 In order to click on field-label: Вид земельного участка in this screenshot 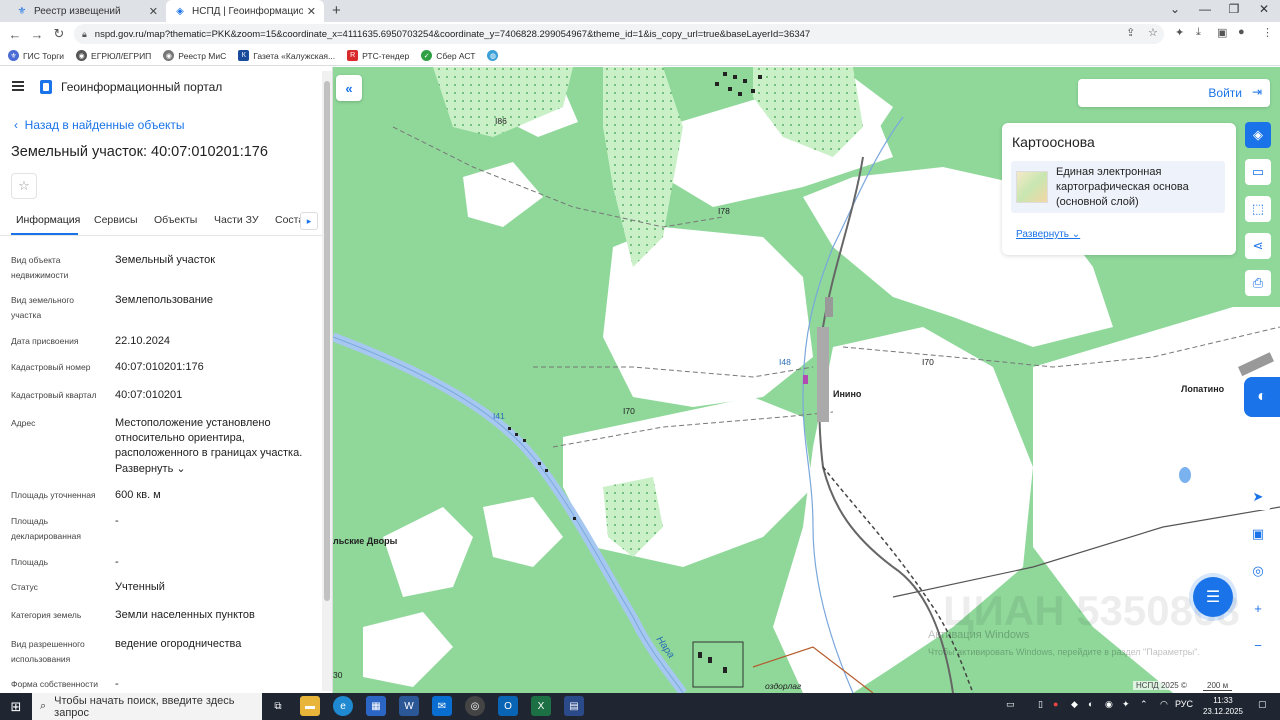, I will do `click(43, 307)`.